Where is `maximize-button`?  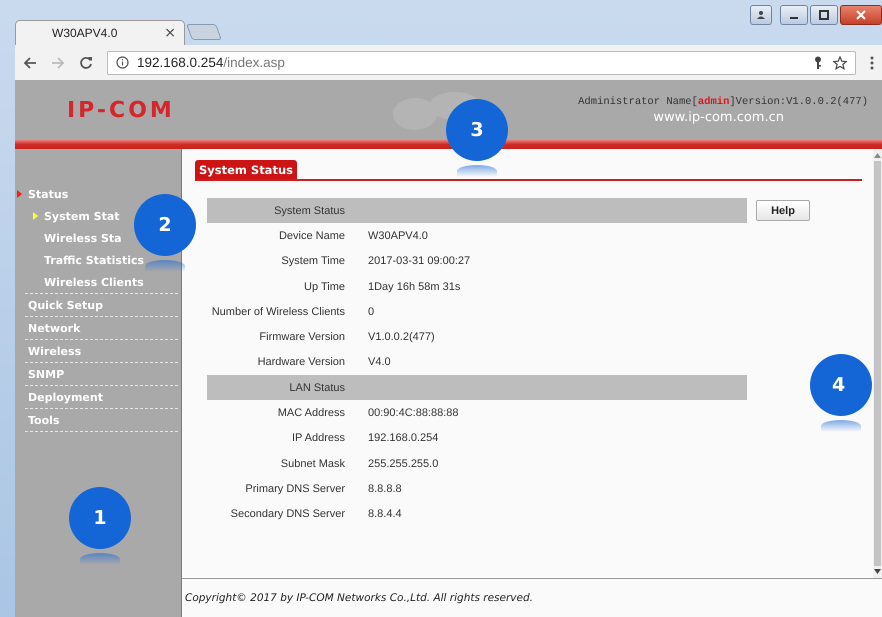
maximize-button is located at coordinates (824, 15).